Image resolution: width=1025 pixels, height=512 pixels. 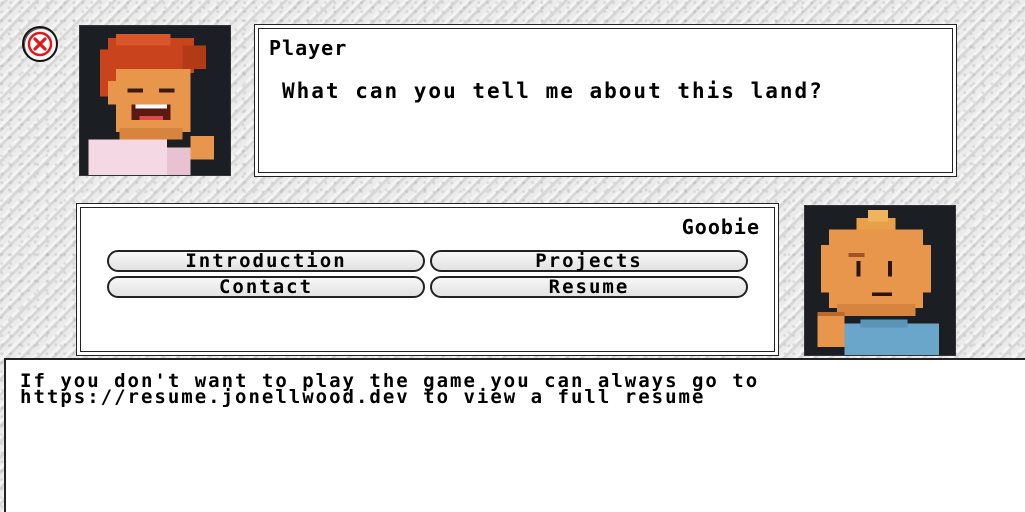 What do you see at coordinates (720, 227) in the screenshot?
I see `npc-name: Goobie` at bounding box center [720, 227].